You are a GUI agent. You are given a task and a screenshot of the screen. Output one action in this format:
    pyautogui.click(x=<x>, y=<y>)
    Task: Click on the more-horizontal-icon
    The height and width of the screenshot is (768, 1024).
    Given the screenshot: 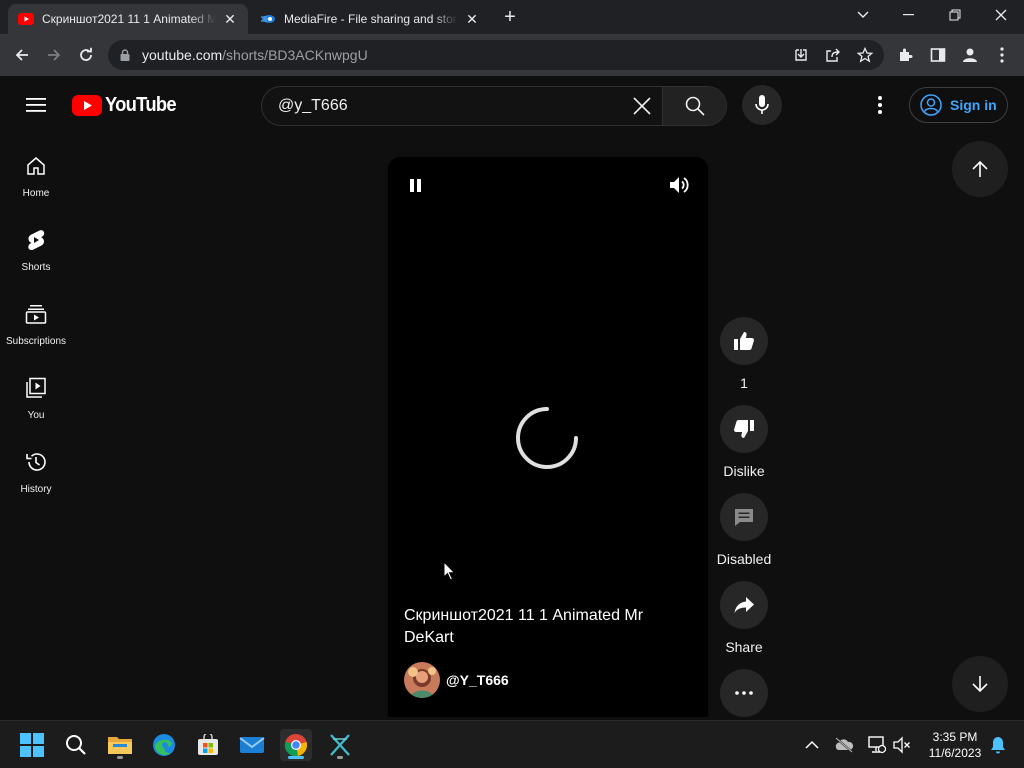 What is the action you would take?
    pyautogui.click(x=744, y=693)
    